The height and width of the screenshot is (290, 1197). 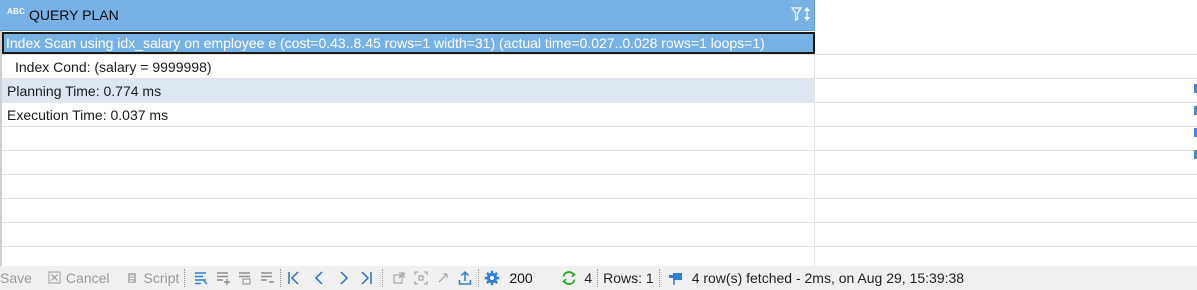 What do you see at coordinates (399, 278) in the screenshot?
I see `open-panel-icon` at bounding box center [399, 278].